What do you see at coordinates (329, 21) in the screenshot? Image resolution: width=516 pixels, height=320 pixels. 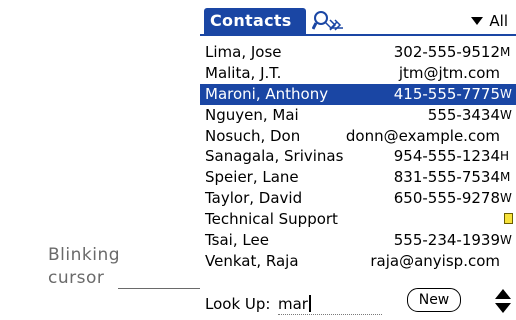 I see `magnifier-icon` at bounding box center [329, 21].